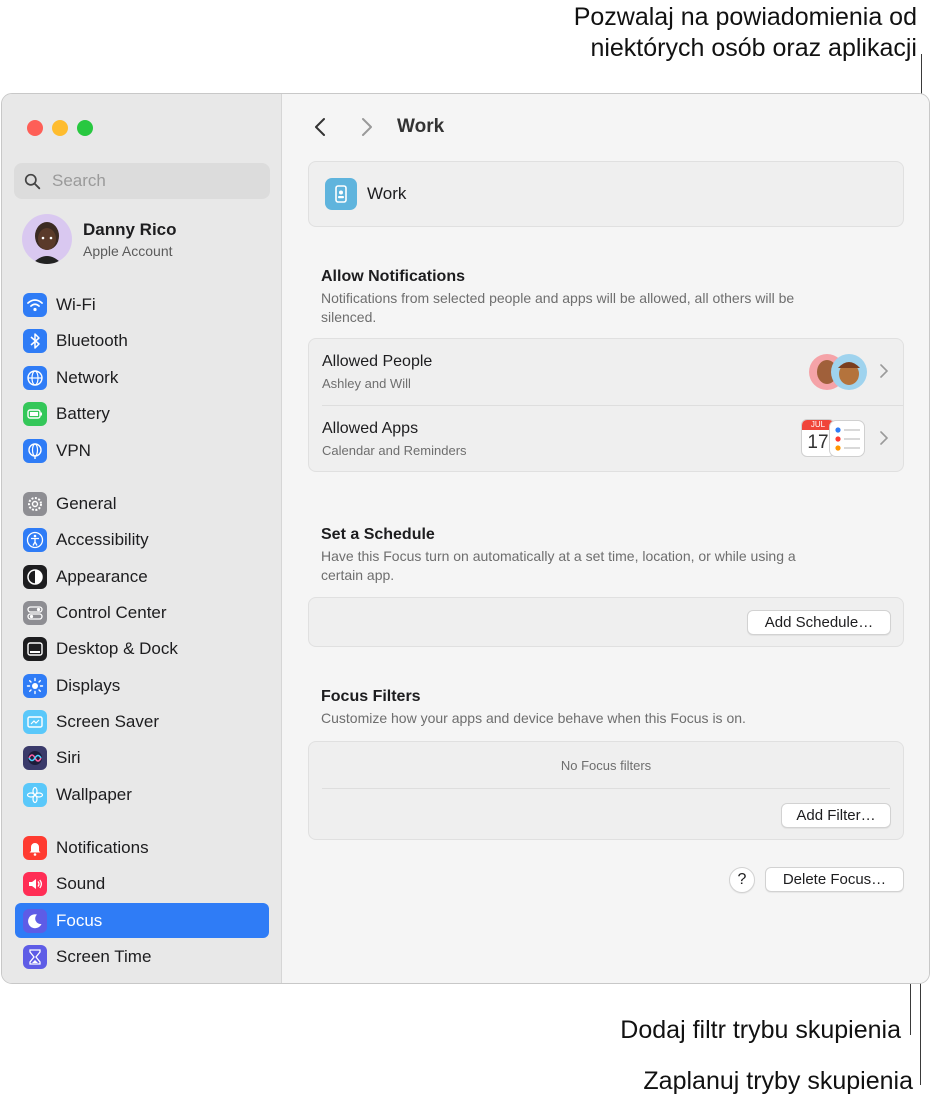 This screenshot has height=1101, width=931. What do you see at coordinates (745, 17) in the screenshot?
I see `callout-line-1: Pozwalaj na powiadomienia od` at bounding box center [745, 17].